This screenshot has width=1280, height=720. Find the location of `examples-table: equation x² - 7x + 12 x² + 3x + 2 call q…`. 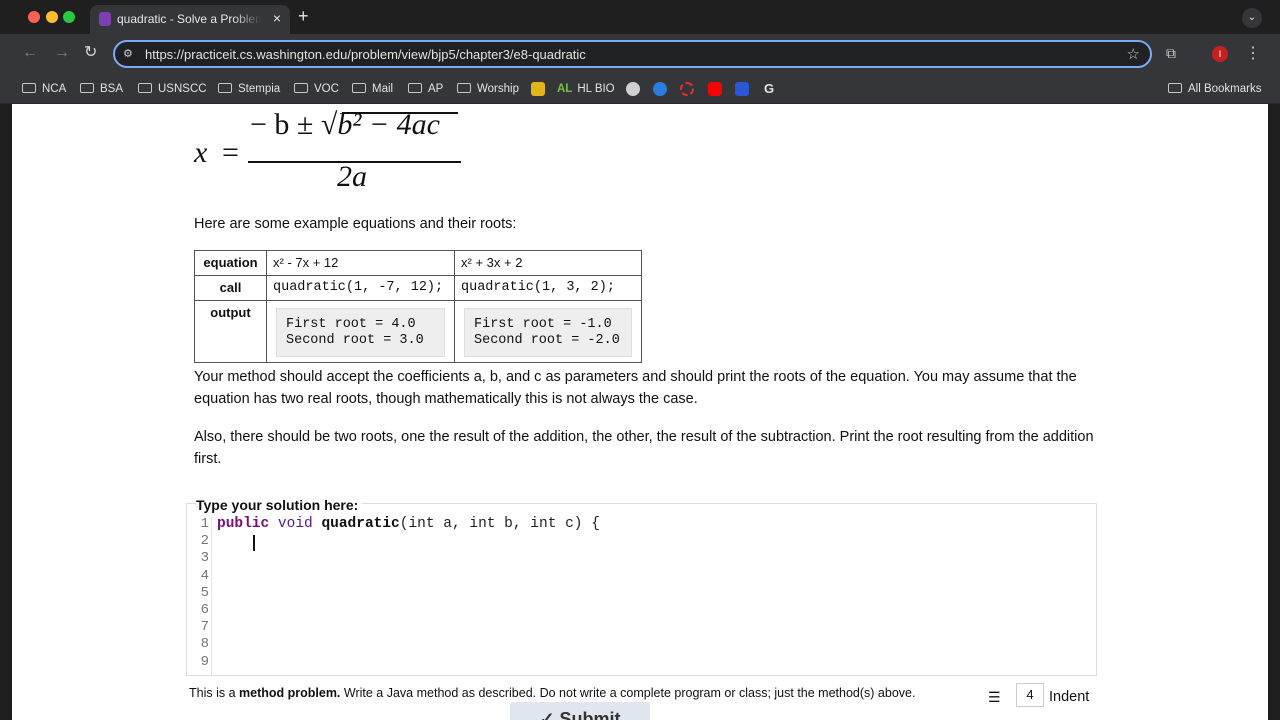

examples-table: equation x² - 7x + 12 x² + 3x + 2 call q… is located at coordinates (418, 306).